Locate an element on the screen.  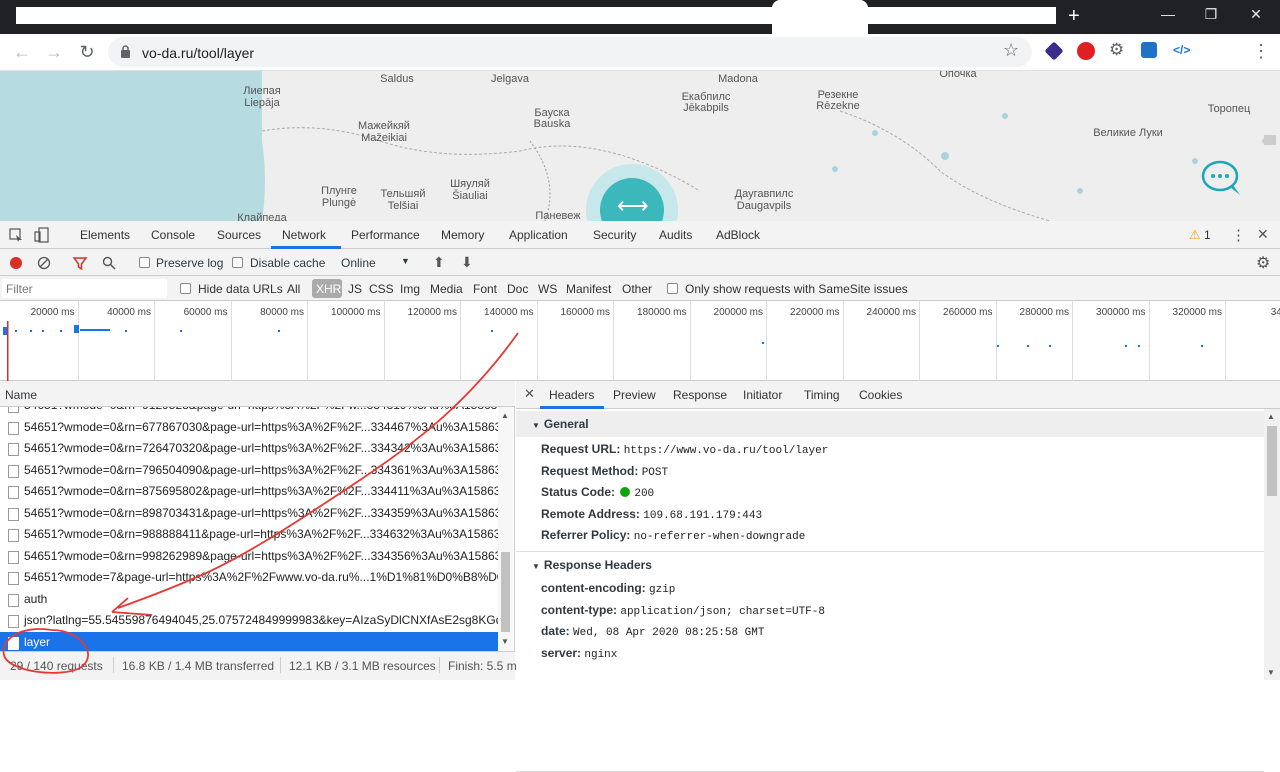
redacted-tabs is located at coordinates (536, 15).